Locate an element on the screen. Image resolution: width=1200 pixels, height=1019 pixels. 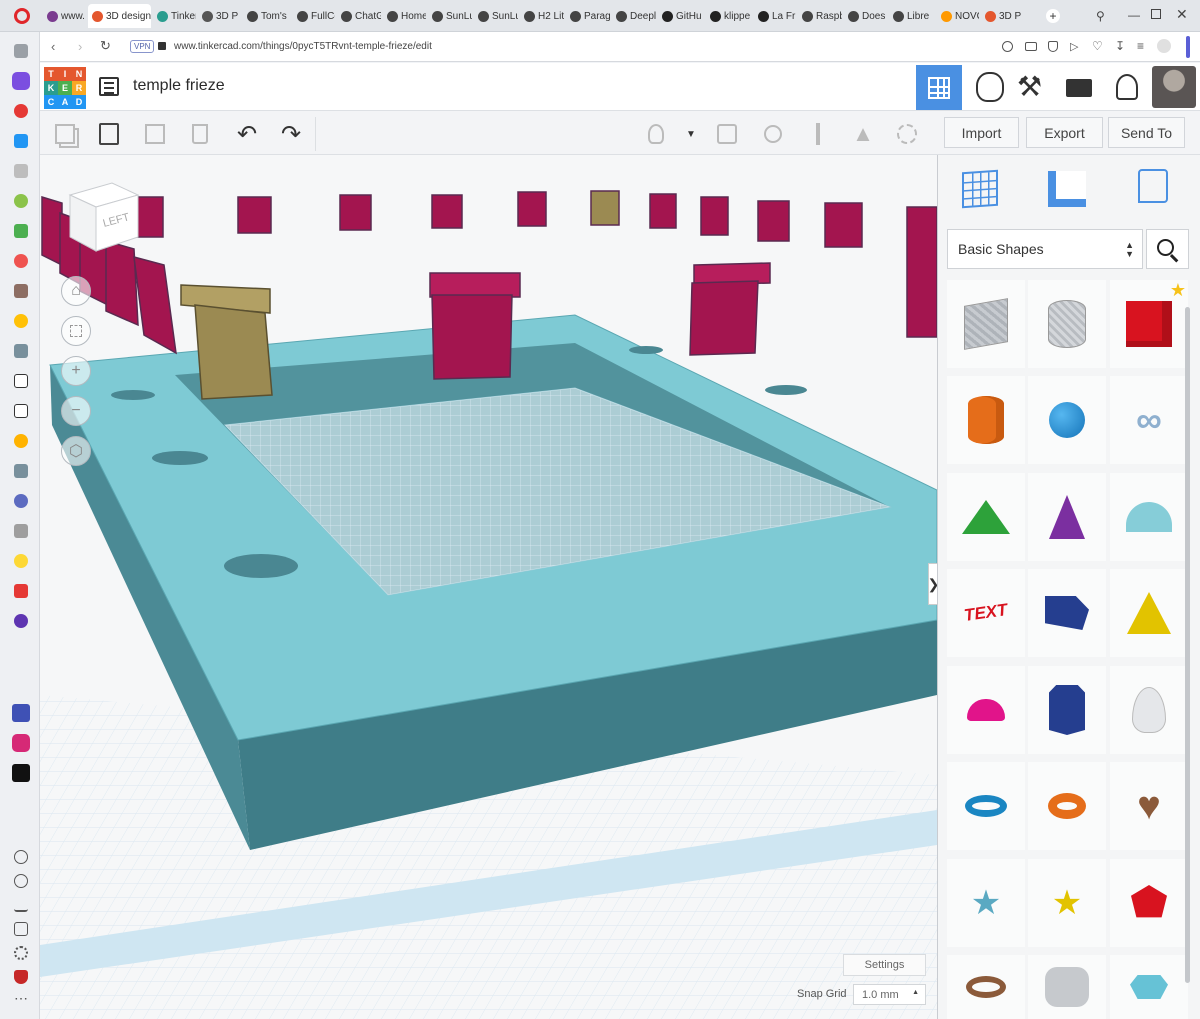
workplane-grid-icon is located at coordinates (980, 189).